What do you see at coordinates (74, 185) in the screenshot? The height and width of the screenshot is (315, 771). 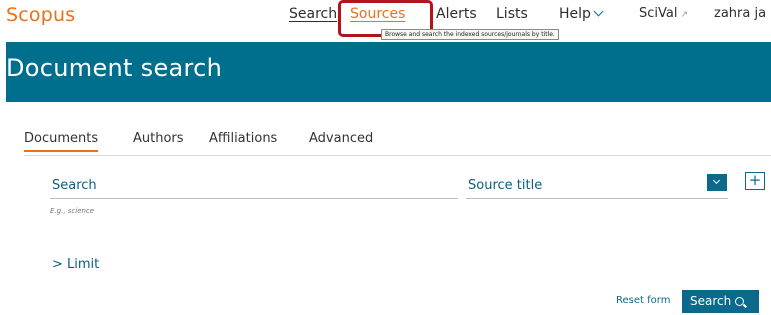 I see `search-input: Search` at bounding box center [74, 185].